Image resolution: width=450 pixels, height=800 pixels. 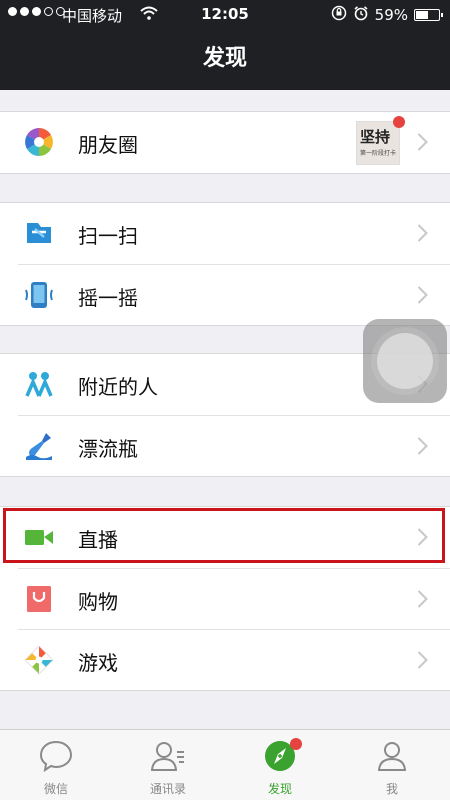 I want to click on chat-bubble-icon, so click(x=56, y=756).